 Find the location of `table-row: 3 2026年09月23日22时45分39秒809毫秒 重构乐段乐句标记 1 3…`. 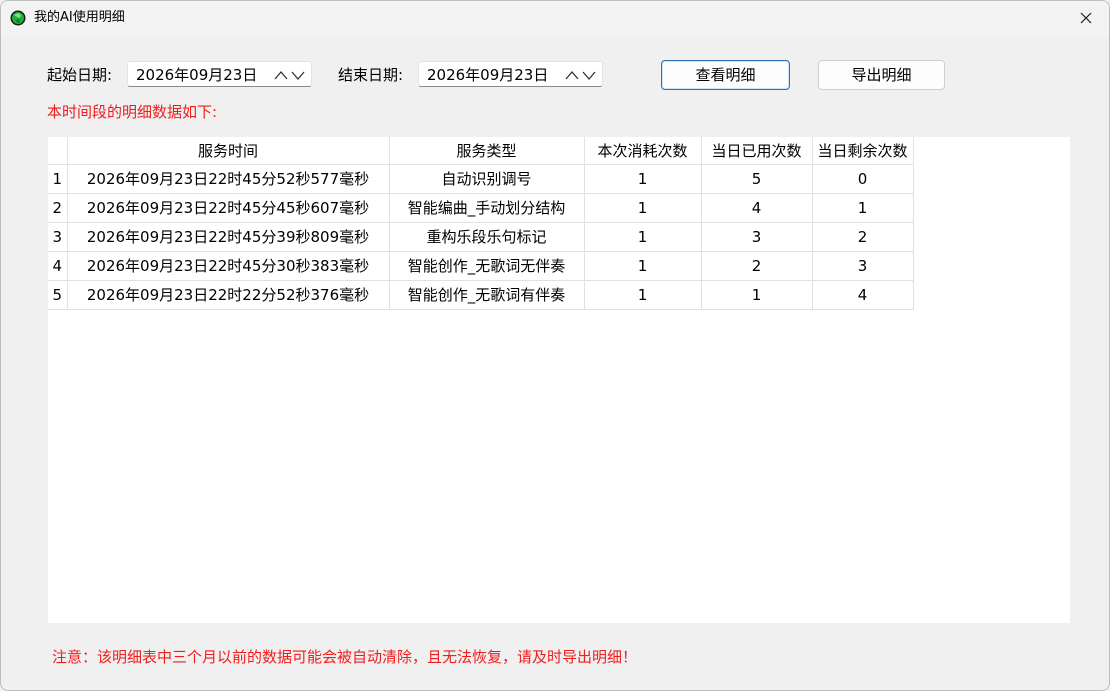

table-row: 3 2026年09月23日22时45分39秒809毫秒 重构乐段乐句标记 1 3… is located at coordinates (481, 237).